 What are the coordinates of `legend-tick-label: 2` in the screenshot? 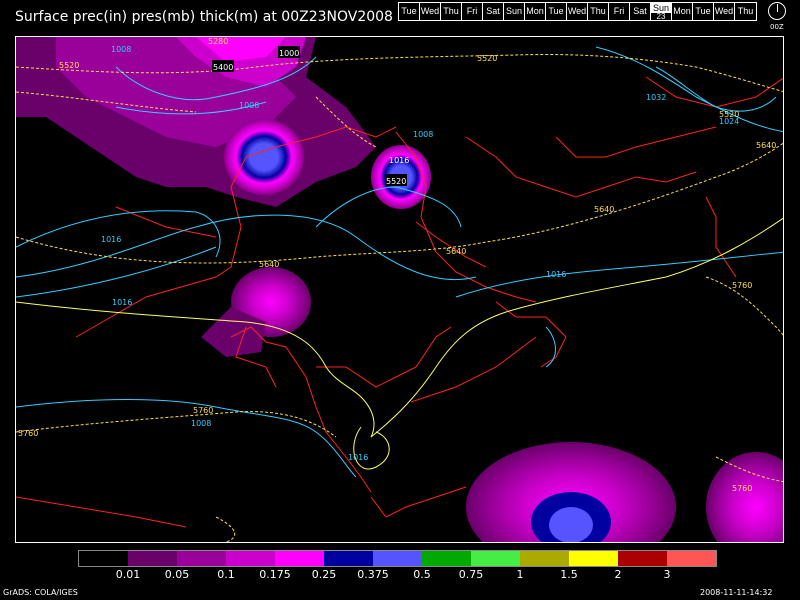 It's located at (618, 574).